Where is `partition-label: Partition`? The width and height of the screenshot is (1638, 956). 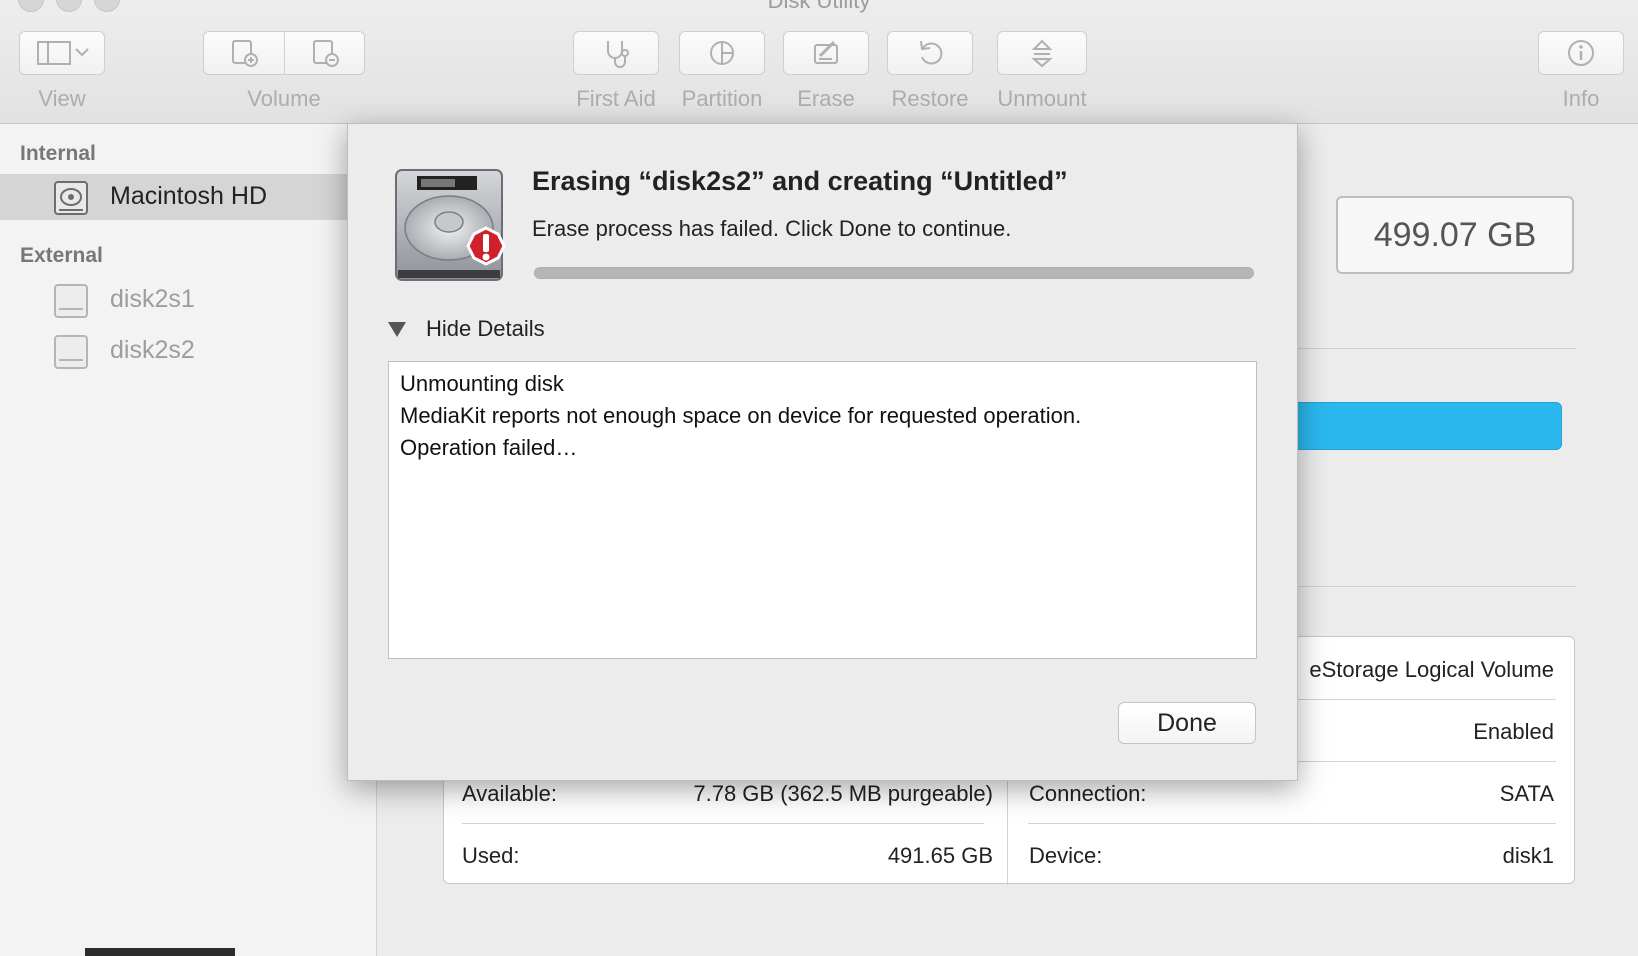
partition-label: Partition is located at coordinates (722, 98).